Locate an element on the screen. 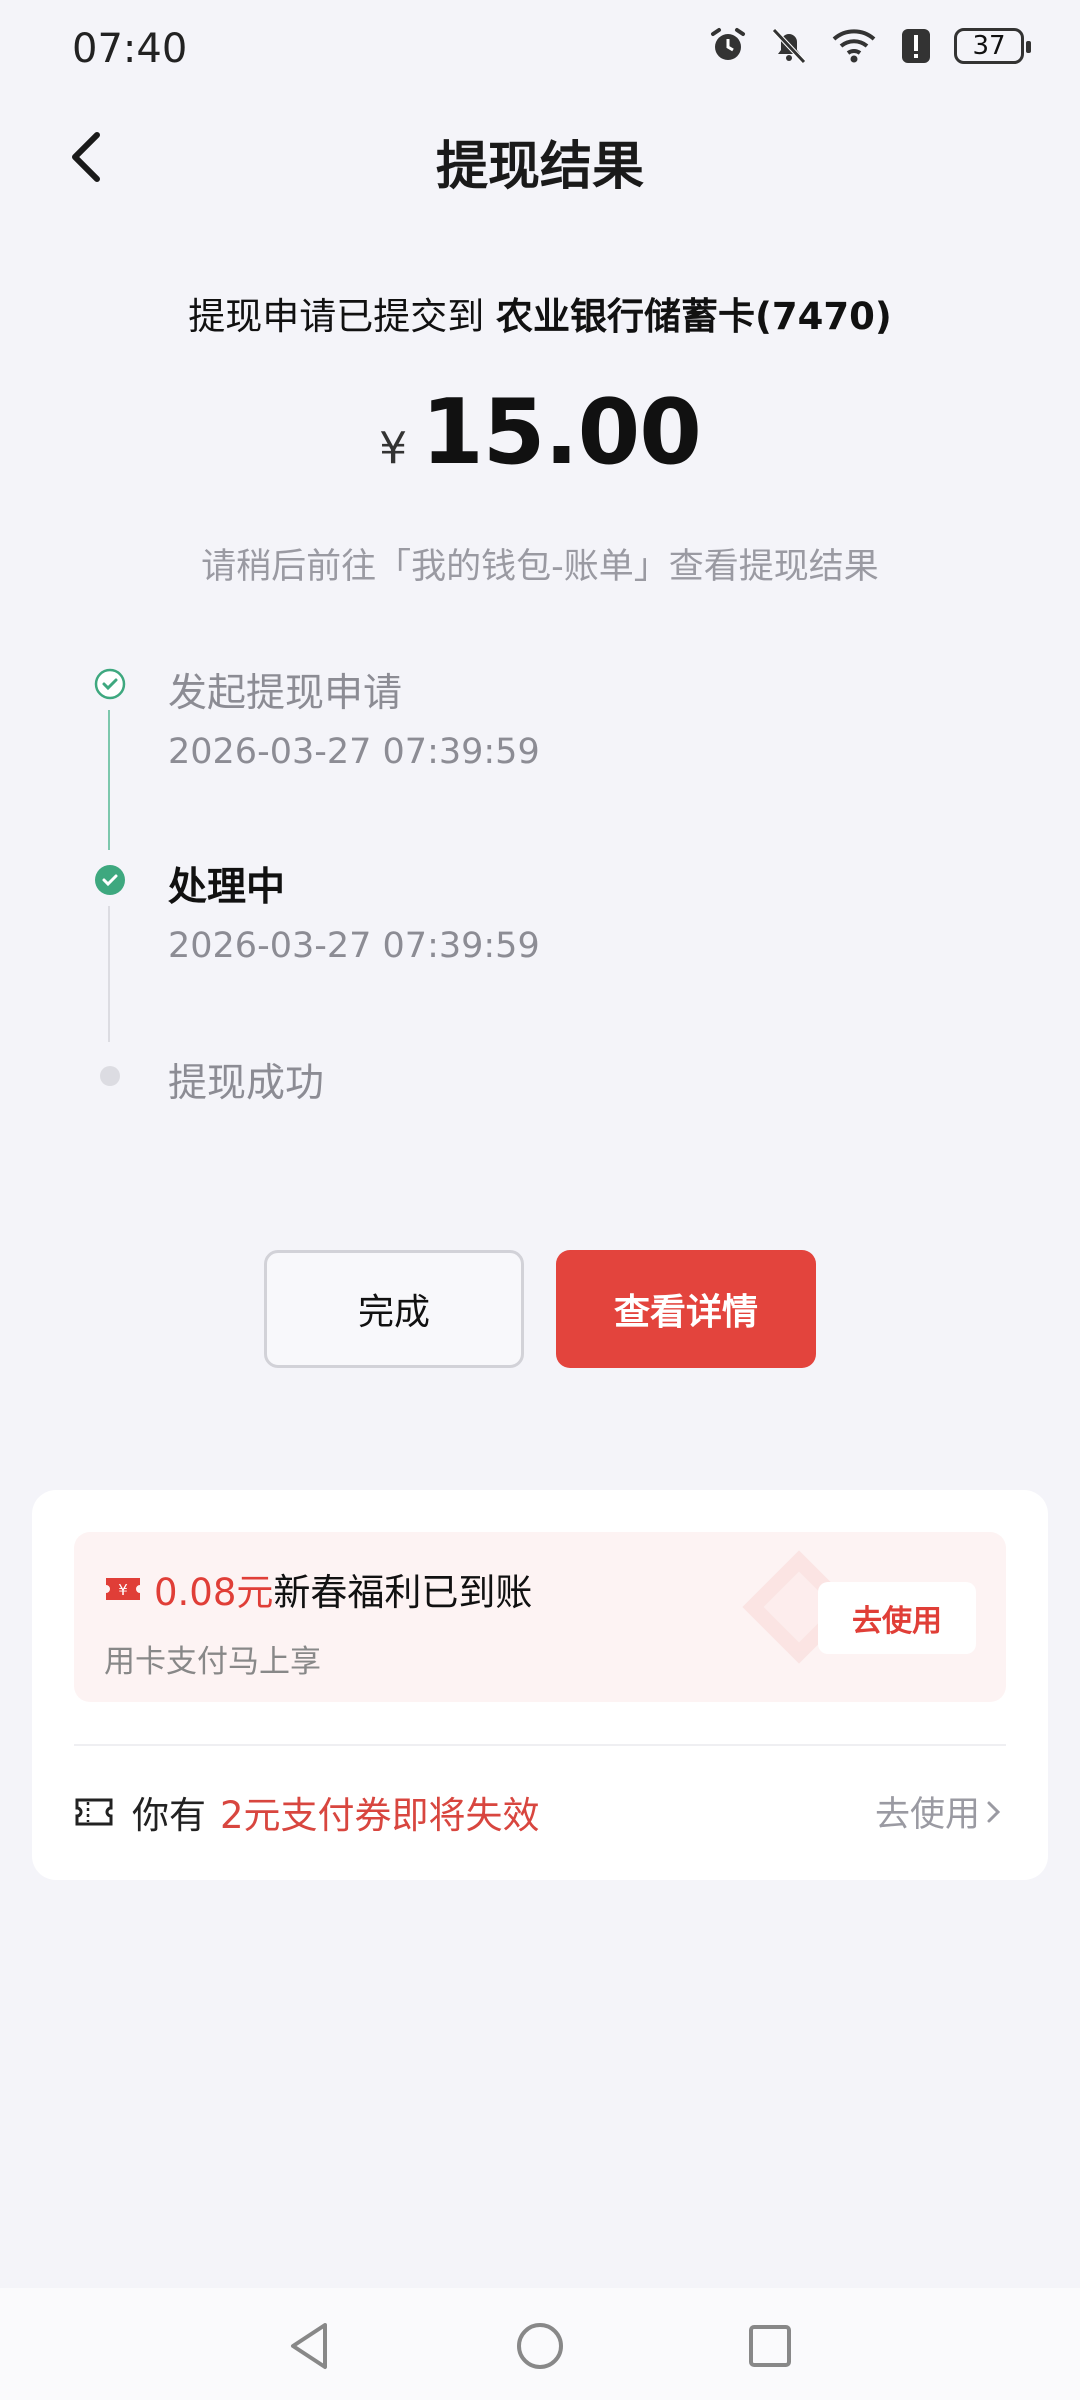 This screenshot has width=1080, height=2400. withdraw-amount: 15.00 is located at coordinates (561, 432).